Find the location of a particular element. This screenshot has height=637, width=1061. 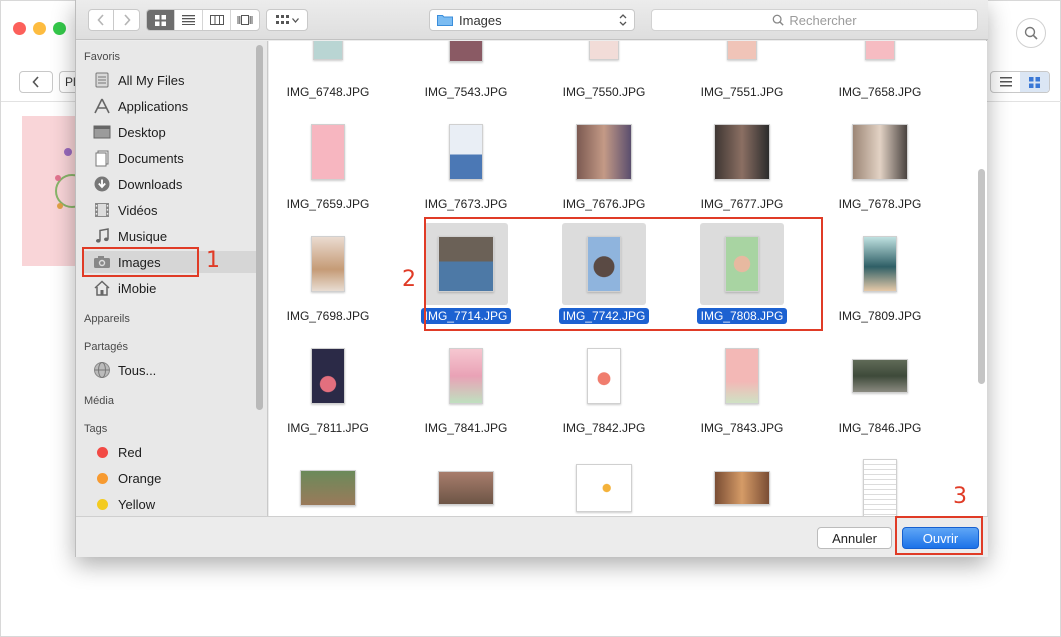

sidebar-item-all-my-files: All My Files is located at coordinates (170, 80).